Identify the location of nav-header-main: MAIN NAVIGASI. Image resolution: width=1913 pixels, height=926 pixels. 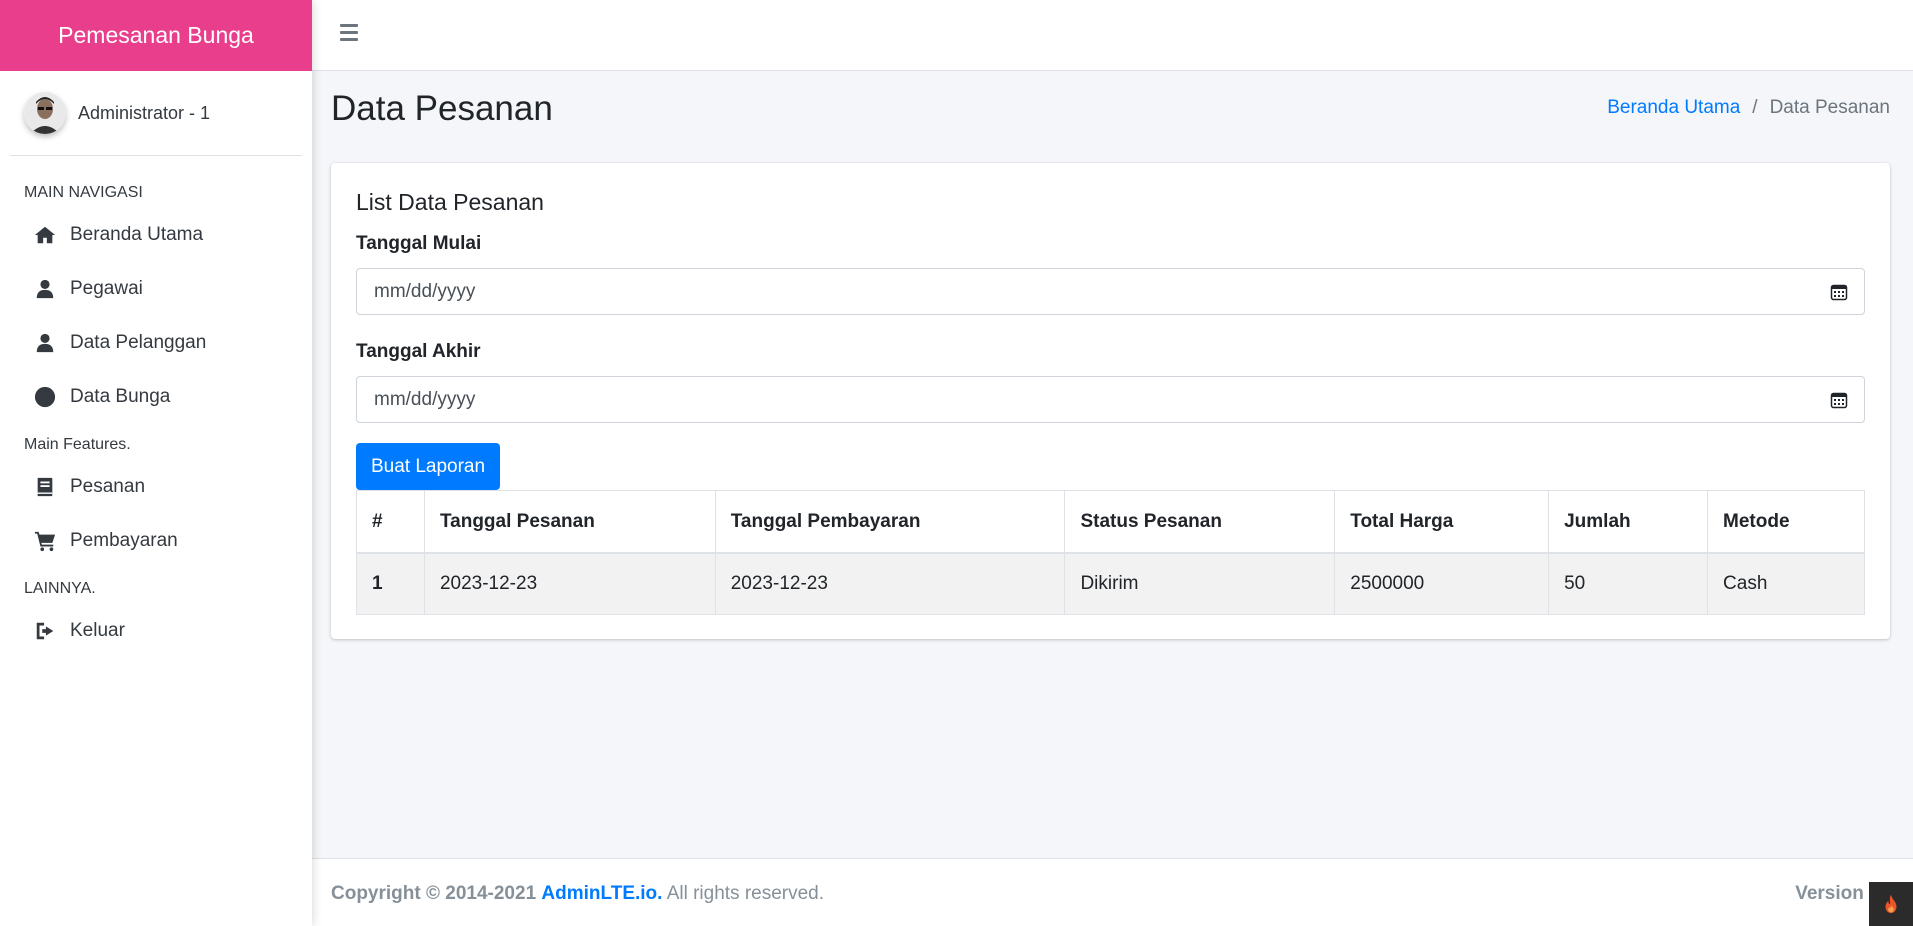
(83, 192).